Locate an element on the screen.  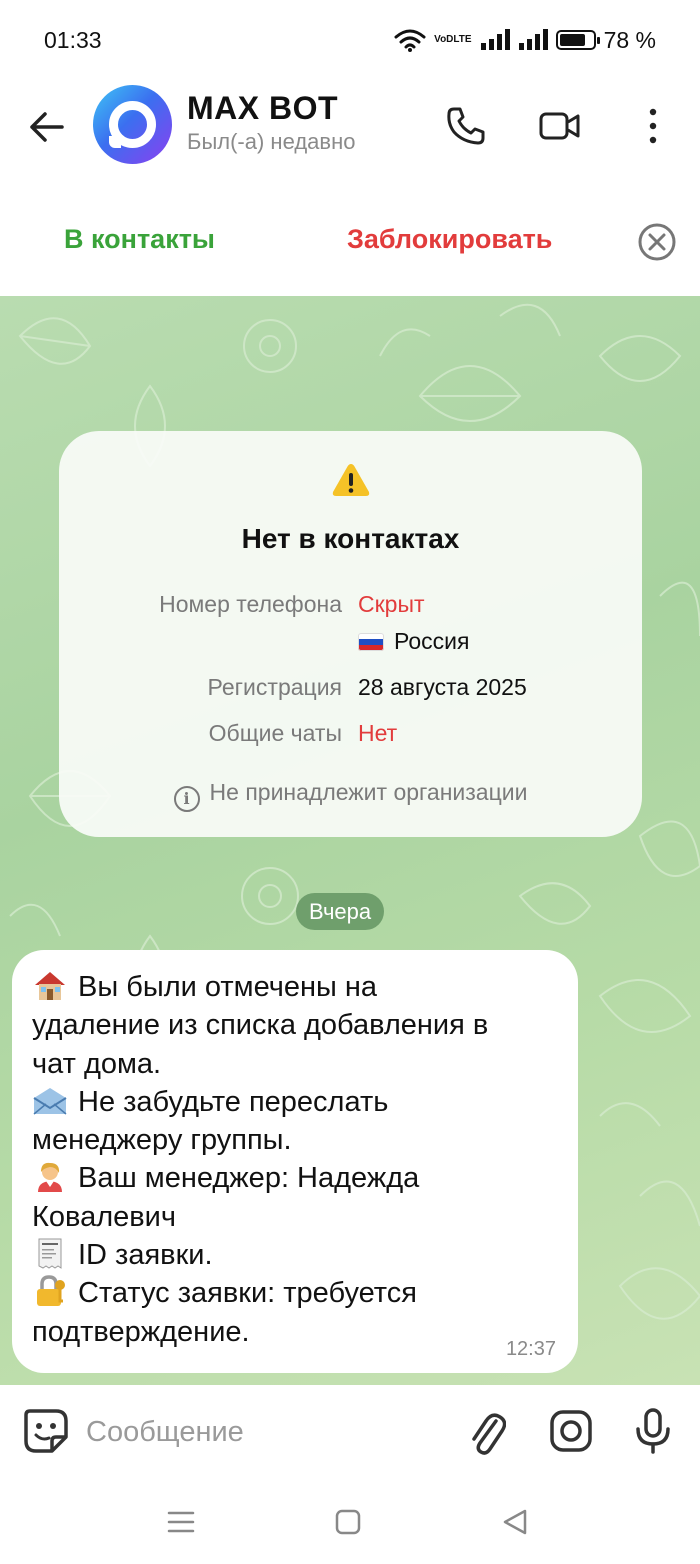
status-bar: 01:33 VoD LTE 78 % is located at coordinates (350, 40).